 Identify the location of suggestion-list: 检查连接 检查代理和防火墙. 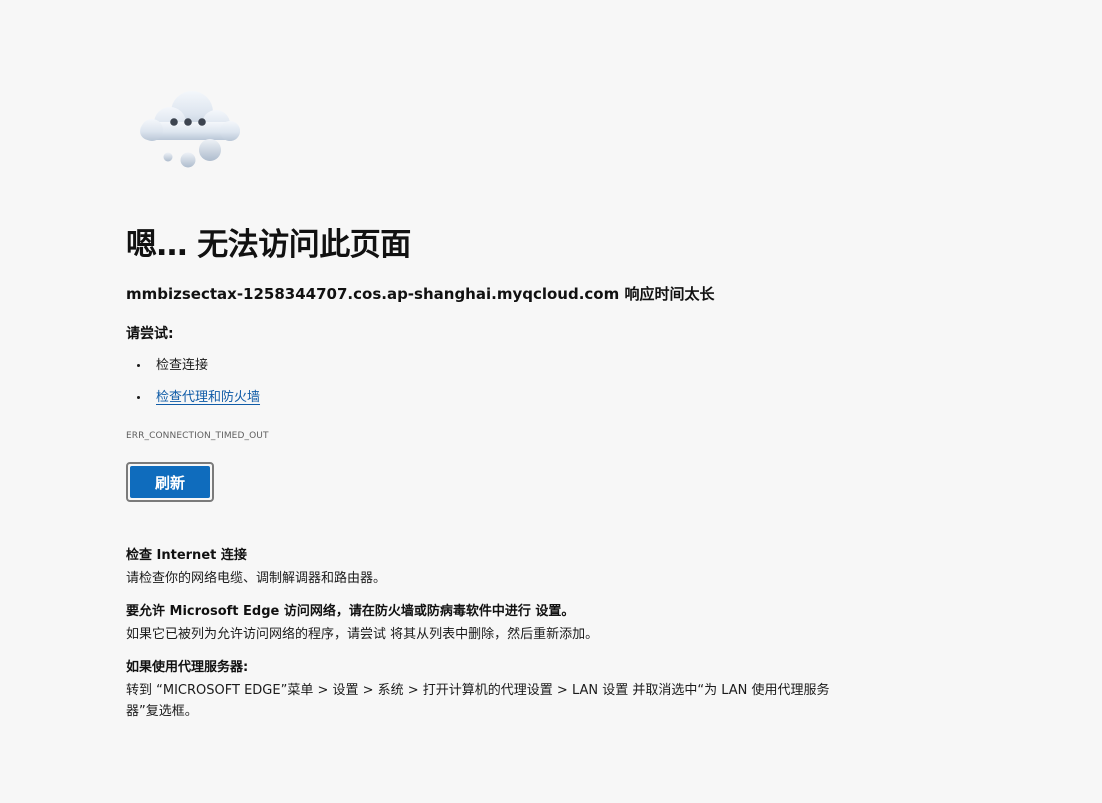
(193, 388).